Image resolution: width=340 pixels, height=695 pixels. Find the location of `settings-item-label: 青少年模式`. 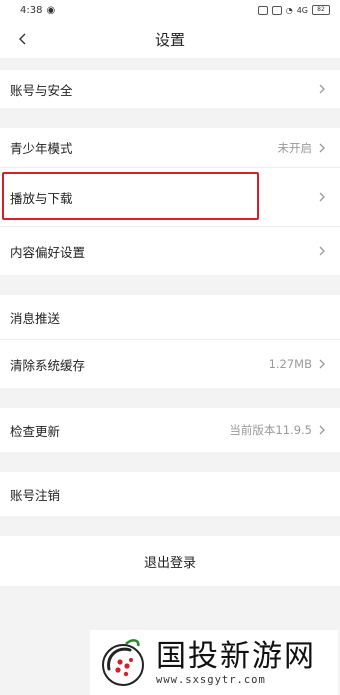

settings-item-label: 青少年模式 is located at coordinates (41, 148).